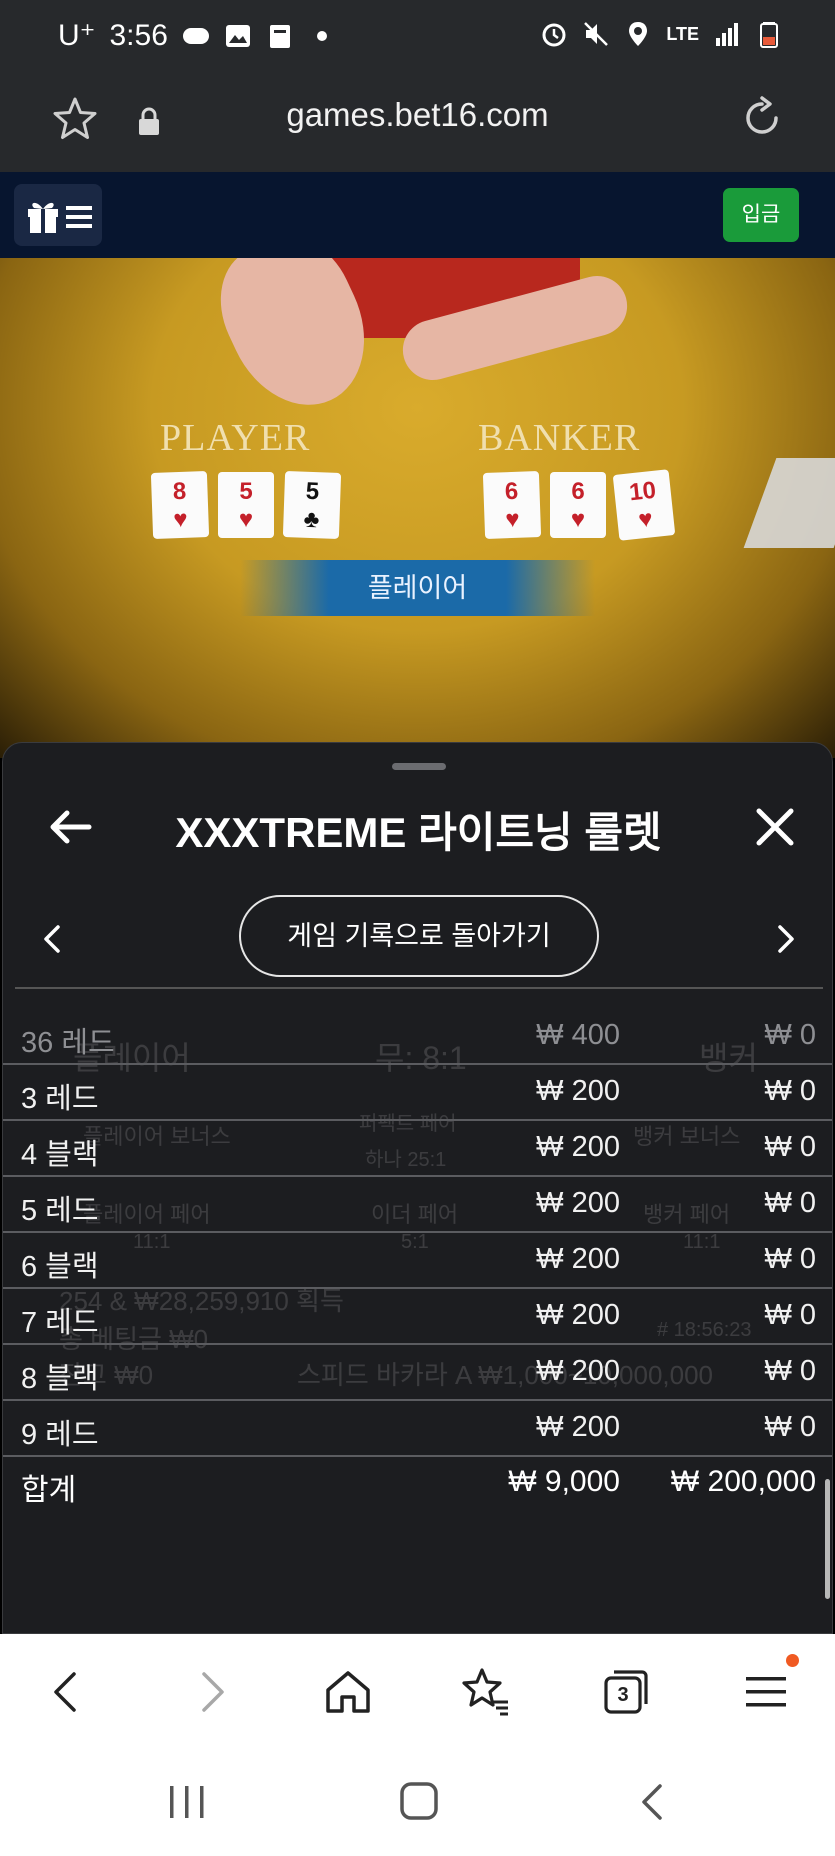  I want to click on status-bar-left: U⁺ 3:56, so click(197, 35).